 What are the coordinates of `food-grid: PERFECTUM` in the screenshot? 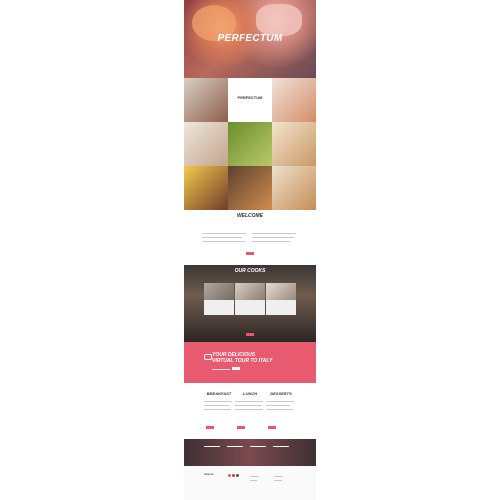 It's located at (250, 144).